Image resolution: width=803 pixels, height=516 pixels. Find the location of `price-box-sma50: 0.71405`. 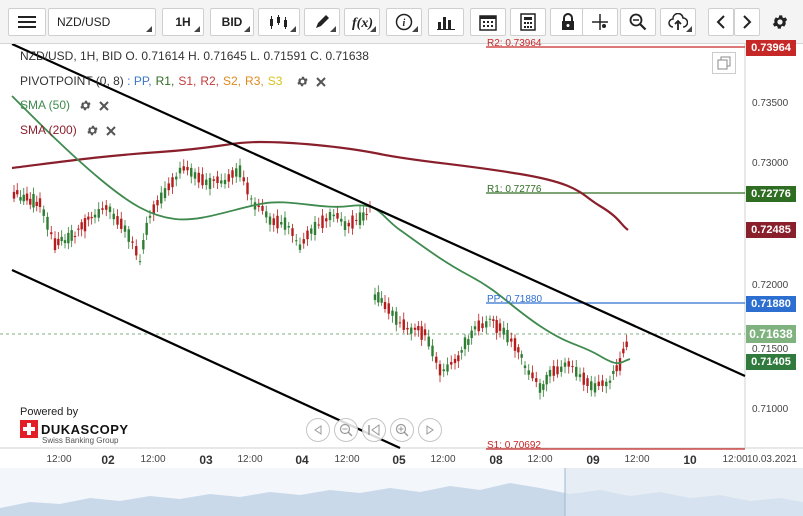

price-box-sma50: 0.71405 is located at coordinates (771, 362).